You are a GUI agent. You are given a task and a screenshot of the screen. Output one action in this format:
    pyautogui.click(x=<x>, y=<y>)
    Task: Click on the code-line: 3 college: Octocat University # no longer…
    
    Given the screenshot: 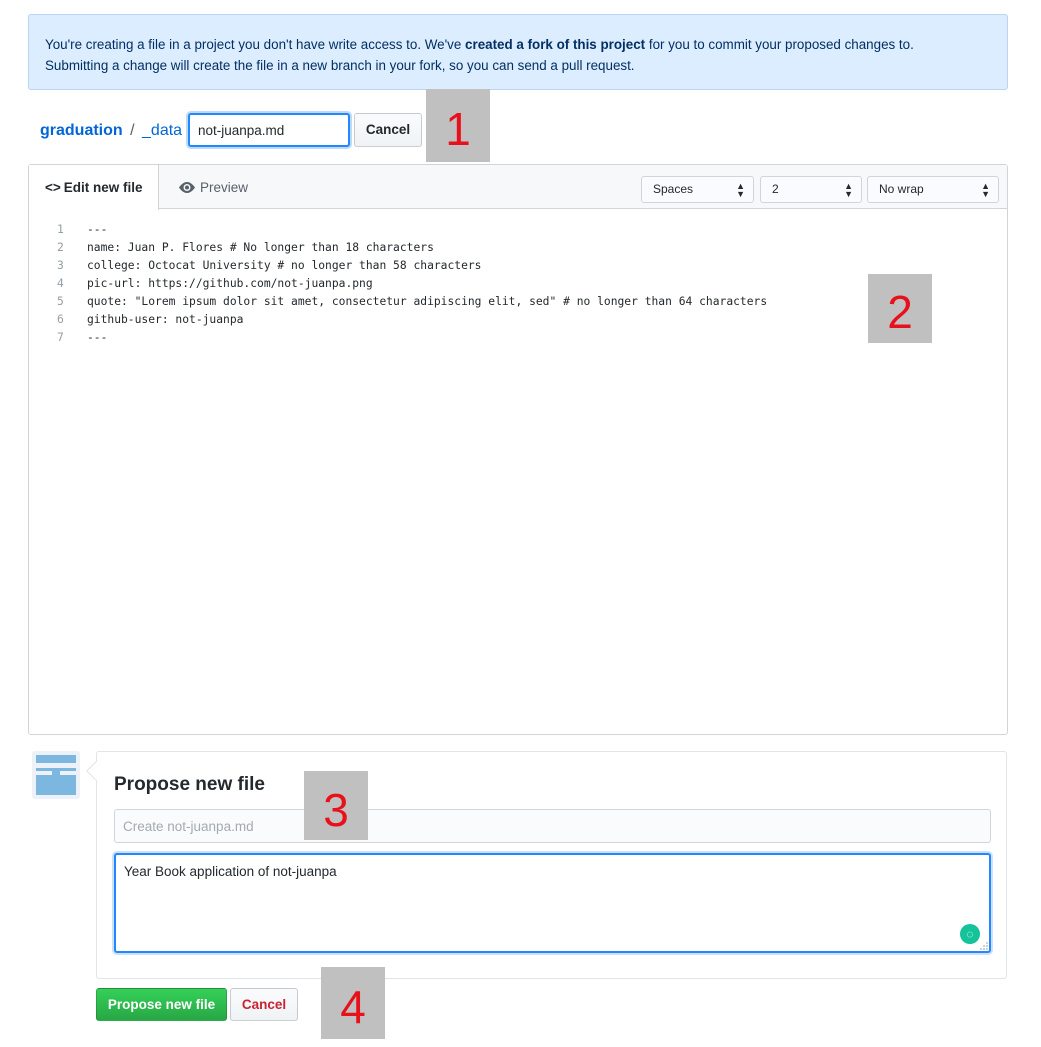 What is the action you would take?
    pyautogui.click(x=412, y=266)
    